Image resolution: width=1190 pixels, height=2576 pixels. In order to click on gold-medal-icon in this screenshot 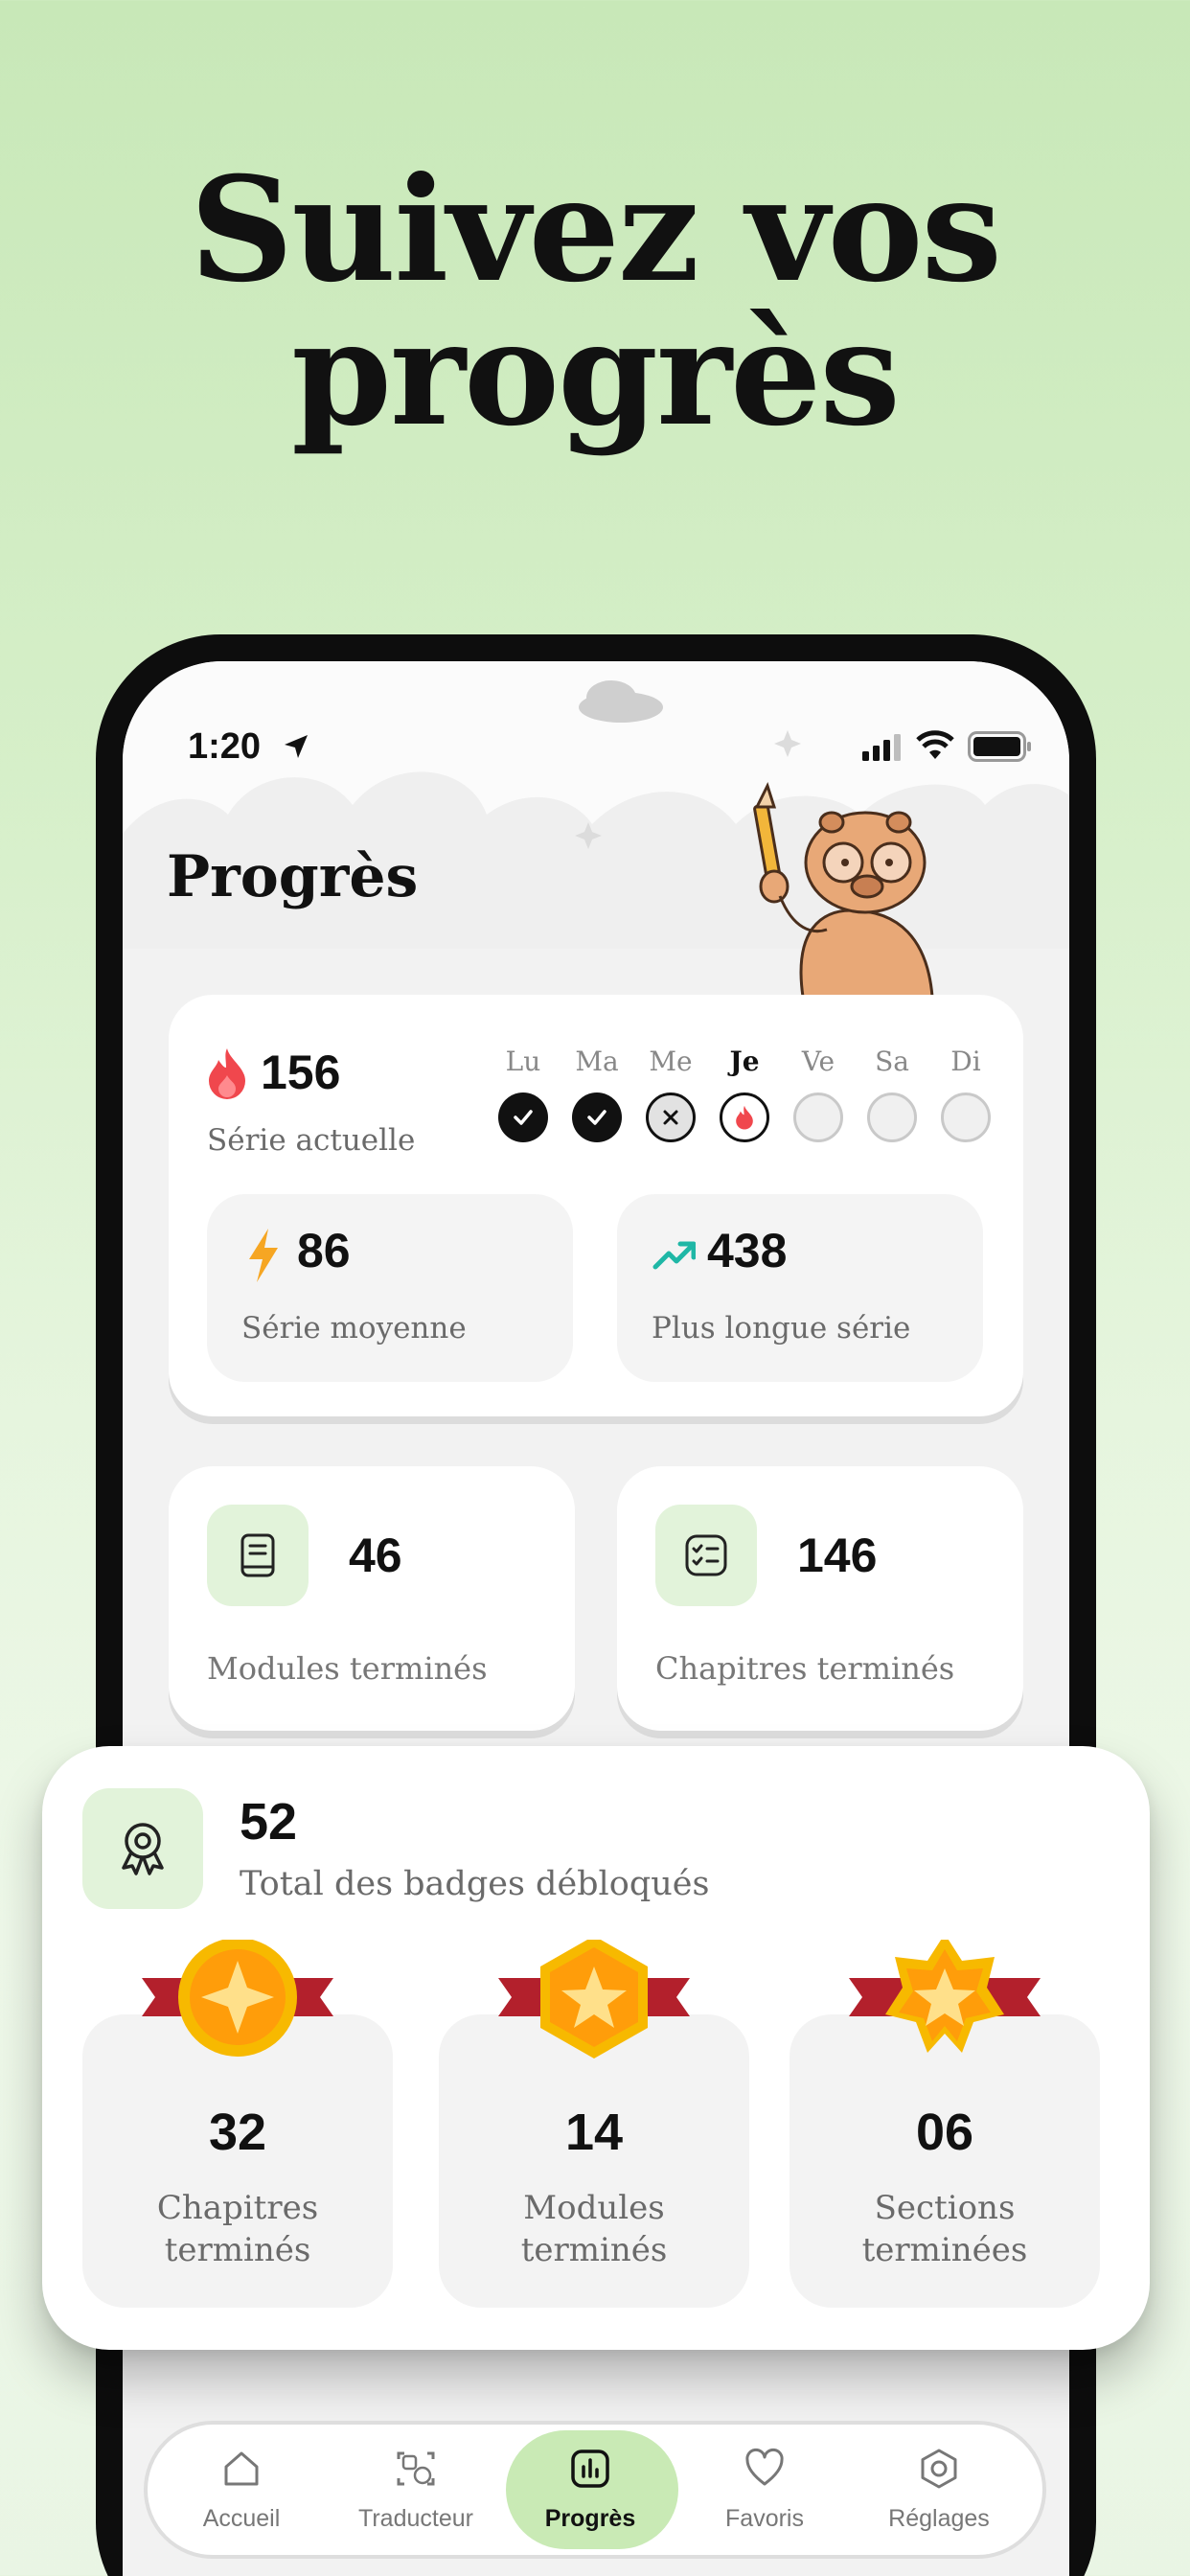, I will do `click(238, 1998)`.